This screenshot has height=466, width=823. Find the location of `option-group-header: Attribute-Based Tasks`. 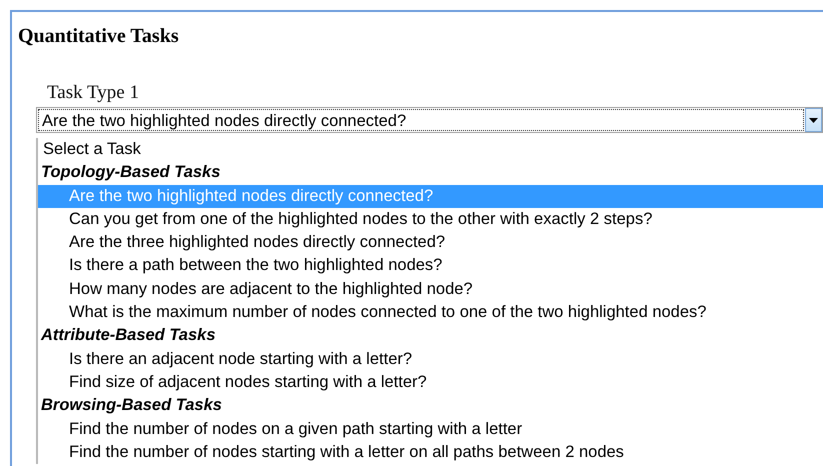

option-group-header: Attribute-Based Tasks is located at coordinates (128, 335).